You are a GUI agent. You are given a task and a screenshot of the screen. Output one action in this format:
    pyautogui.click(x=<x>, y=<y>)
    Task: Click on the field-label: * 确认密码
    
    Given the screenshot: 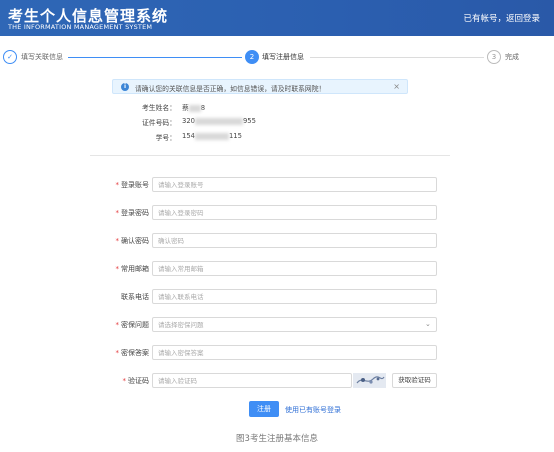 What is the action you would take?
    pyautogui.click(x=132, y=241)
    